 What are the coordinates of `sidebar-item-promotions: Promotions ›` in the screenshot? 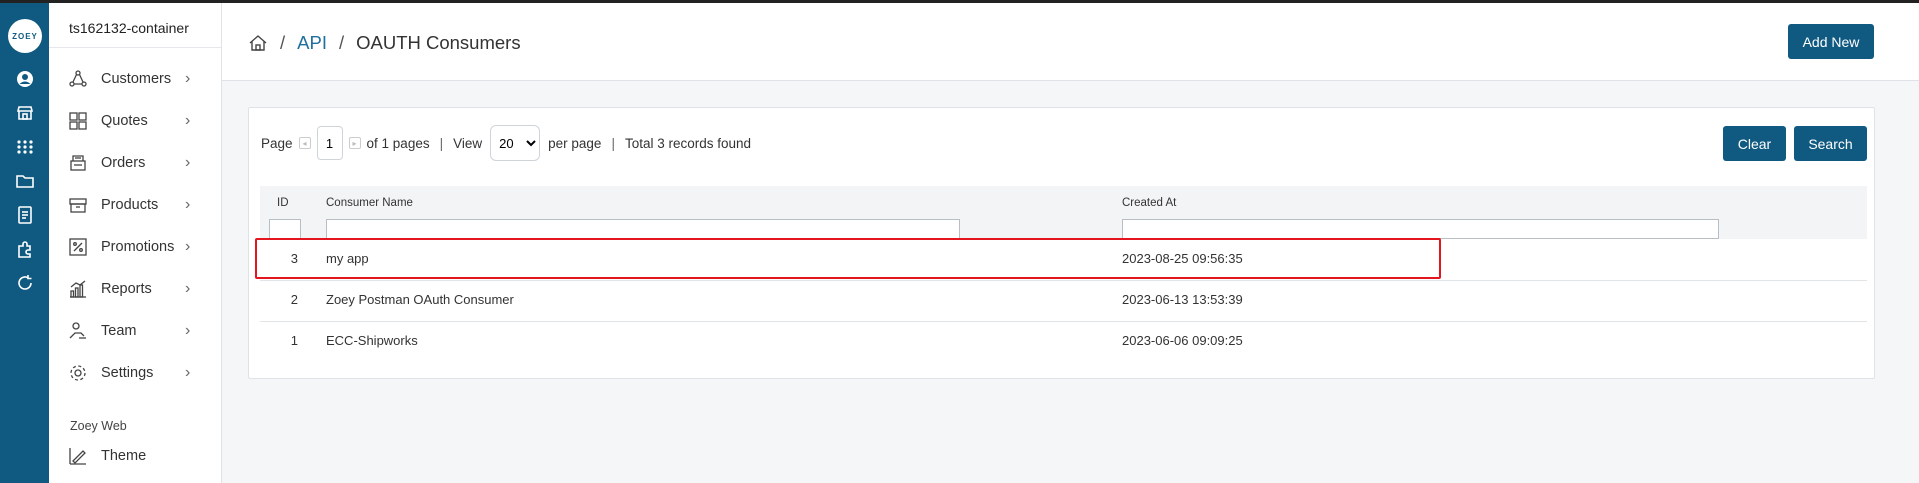 It's located at (135, 247).